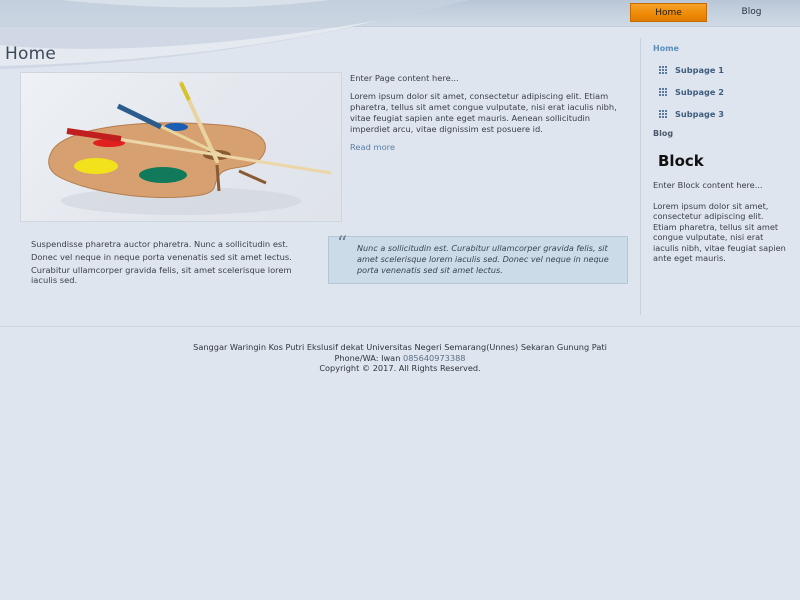  Describe the element at coordinates (681, 161) in the screenshot. I see `block-title: Block` at that location.